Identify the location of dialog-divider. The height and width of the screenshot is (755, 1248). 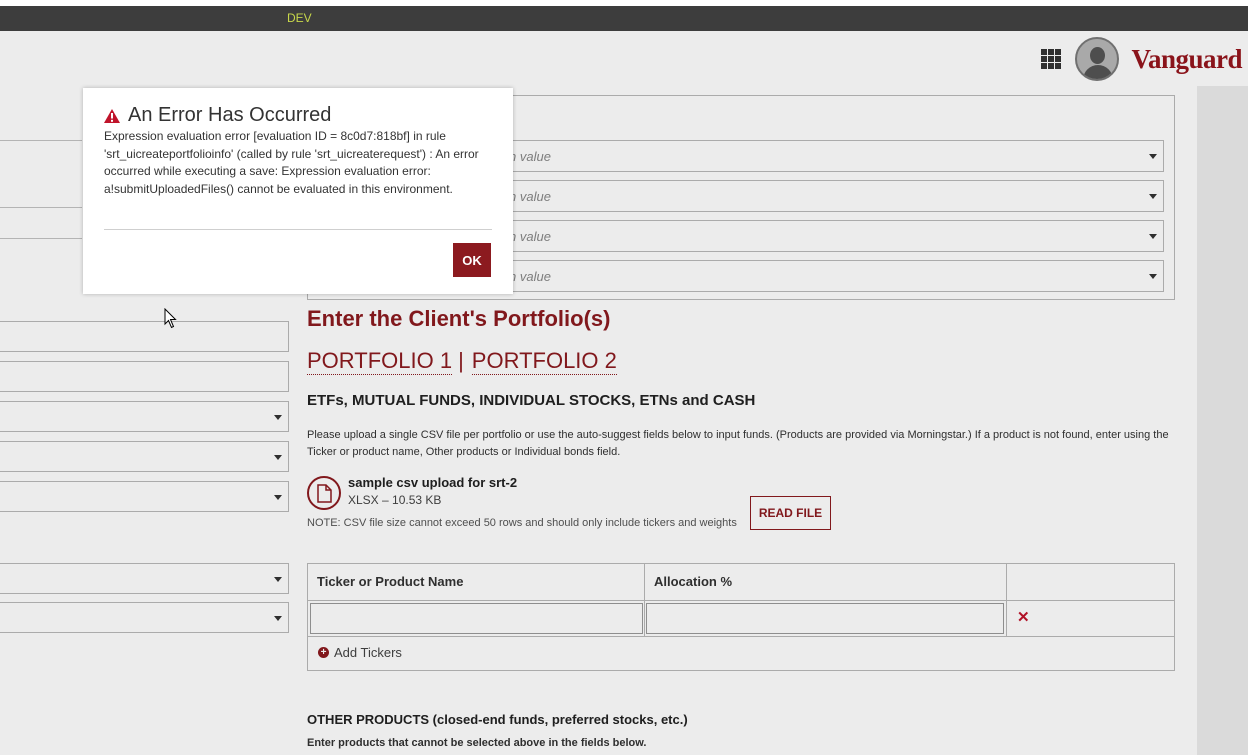
(298, 229).